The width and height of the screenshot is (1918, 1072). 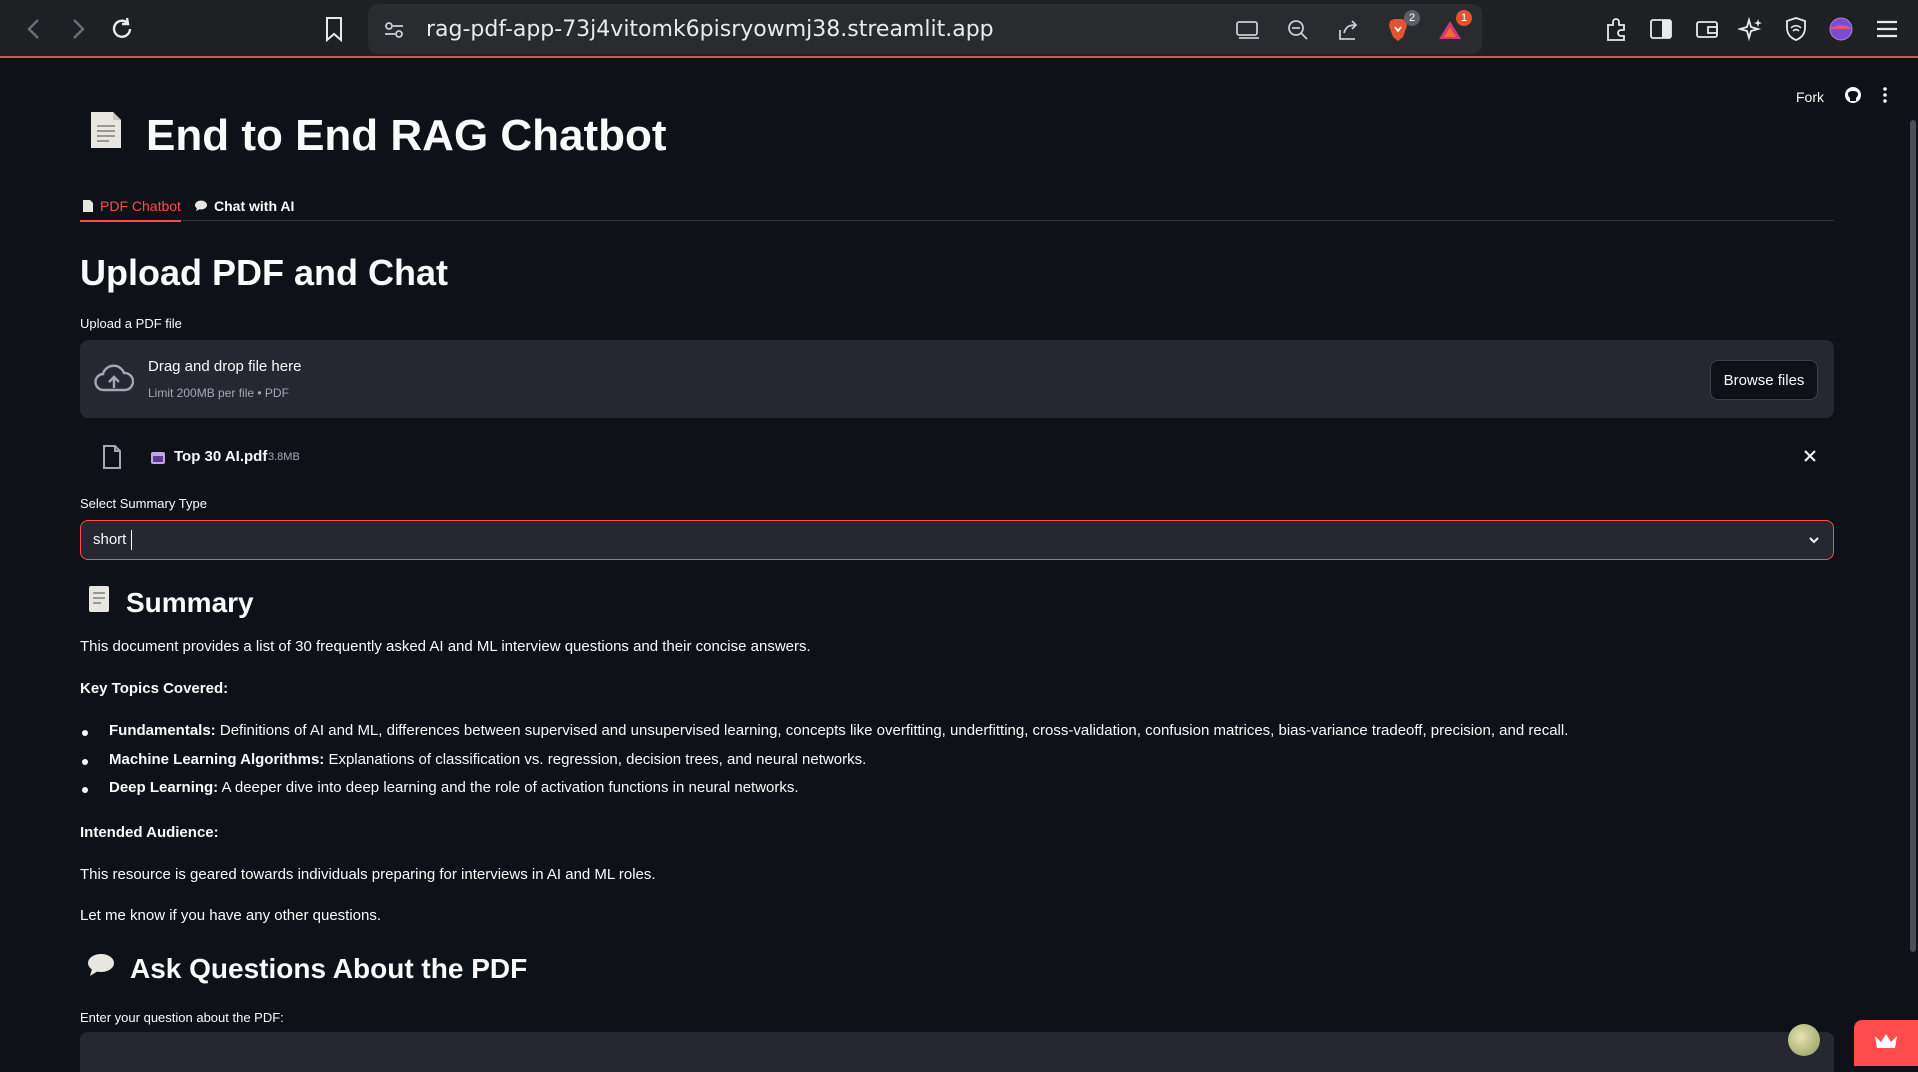 I want to click on tab-pdf-chatbot: PDF Chatbot, so click(x=130, y=207).